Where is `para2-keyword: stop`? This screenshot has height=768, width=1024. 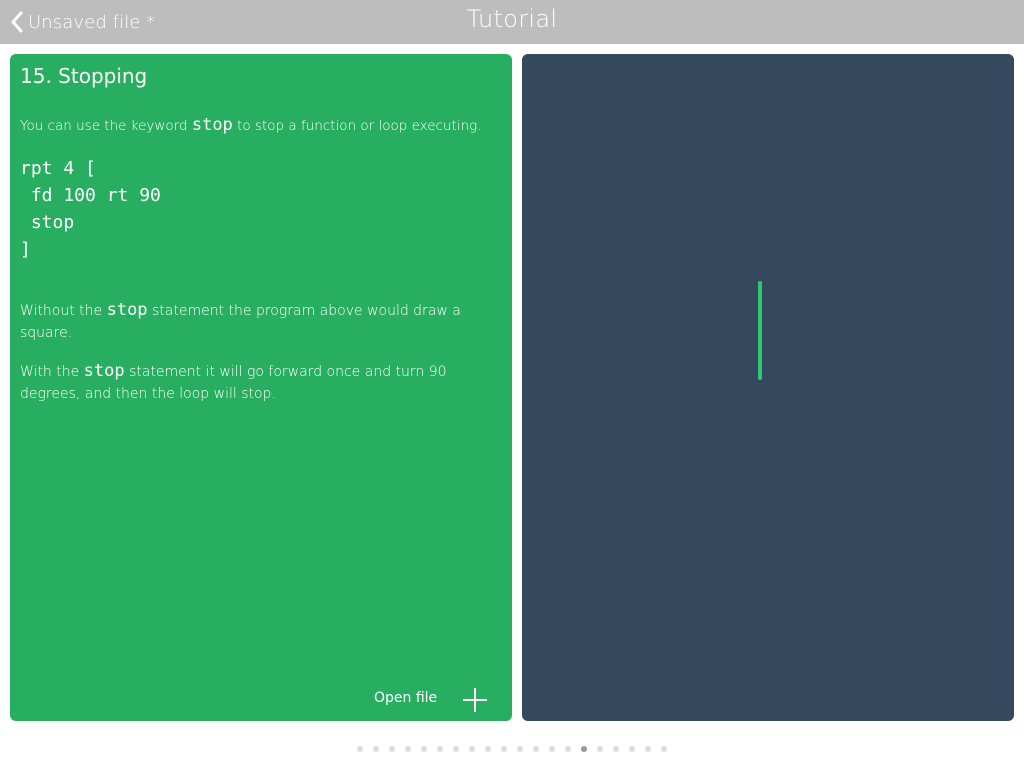 para2-keyword: stop is located at coordinates (127, 310).